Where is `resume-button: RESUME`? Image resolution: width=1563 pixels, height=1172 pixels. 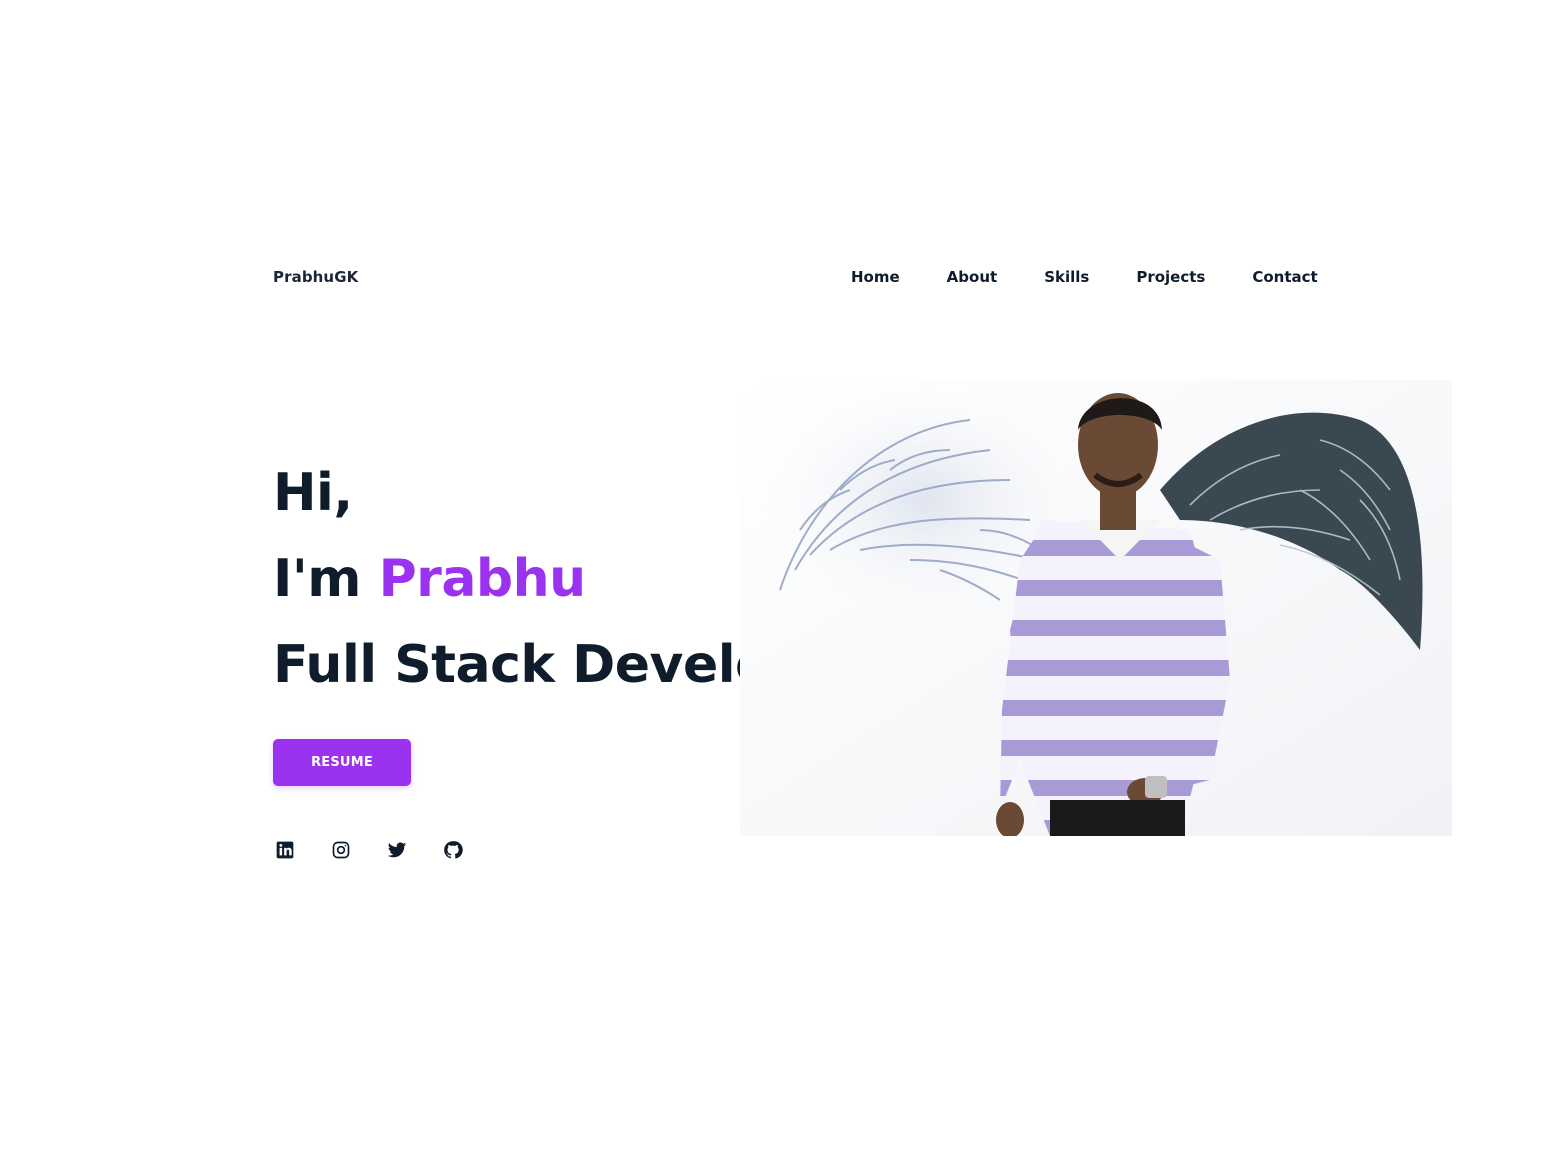 resume-button: RESUME is located at coordinates (342, 762).